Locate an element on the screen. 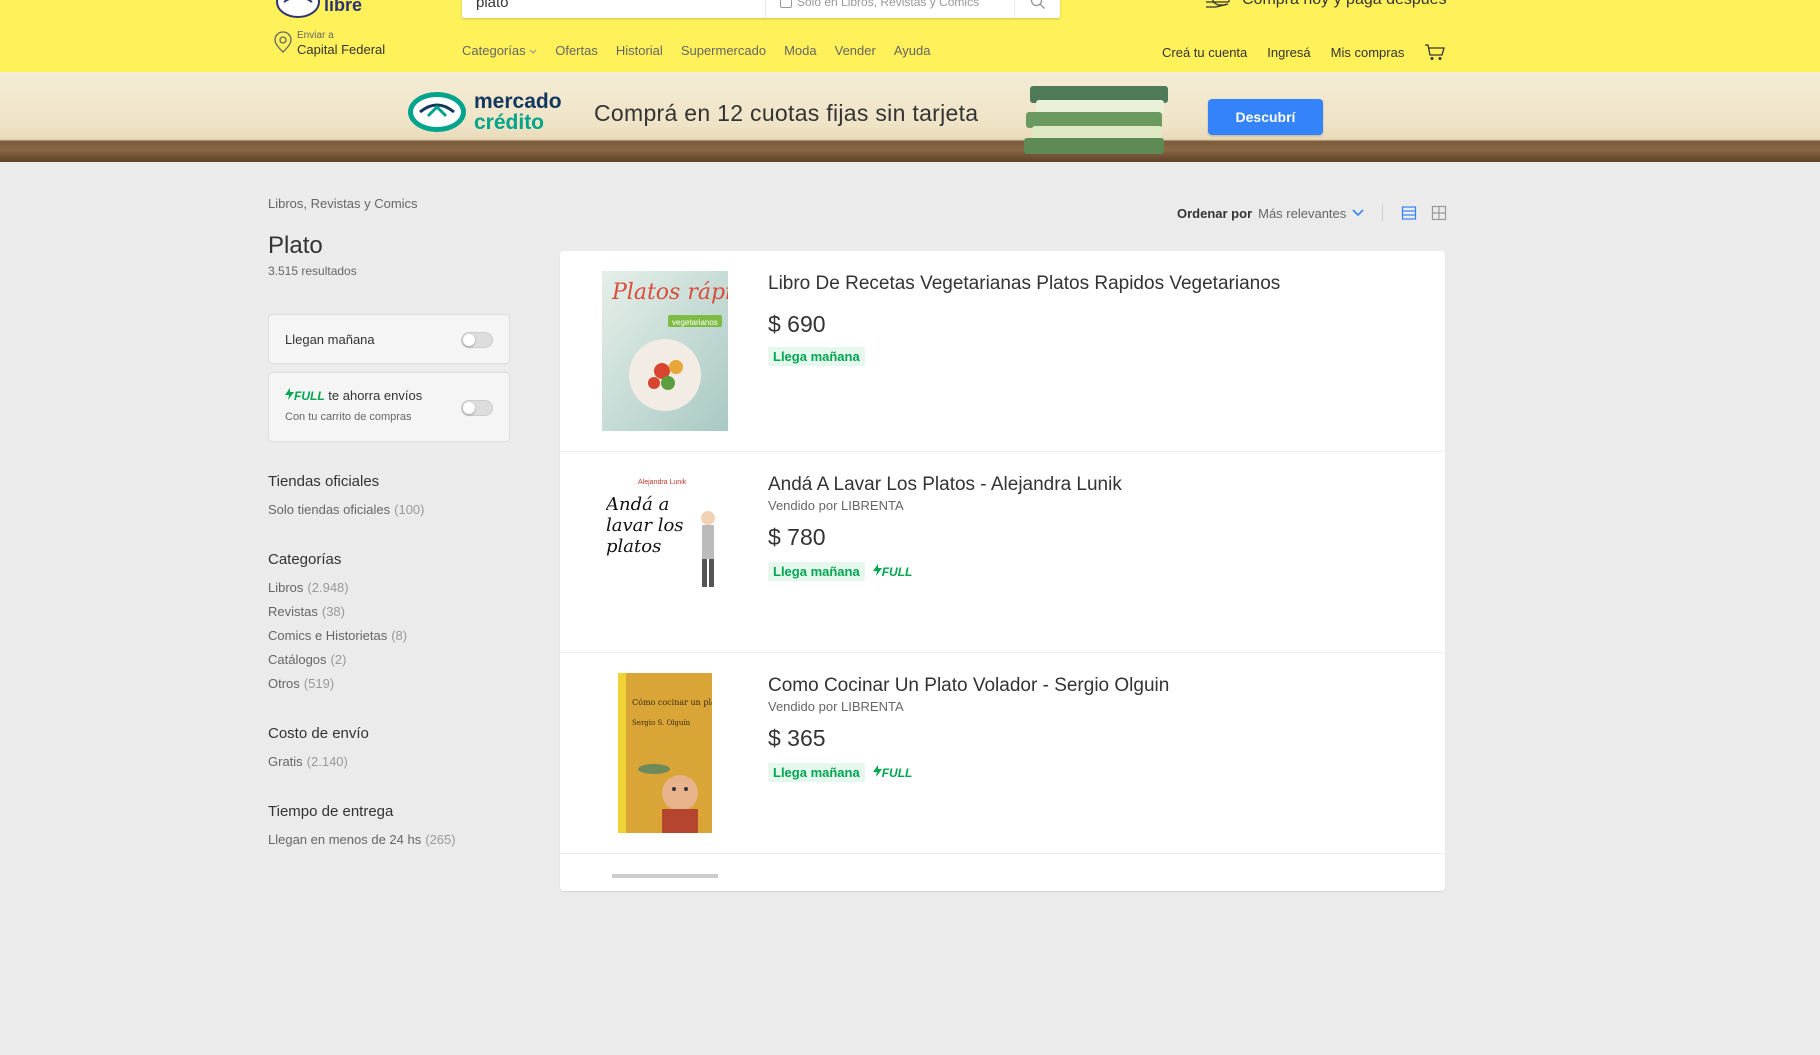  filter-item: Llegan en menos de 24 hs (265) is located at coordinates (362, 840).